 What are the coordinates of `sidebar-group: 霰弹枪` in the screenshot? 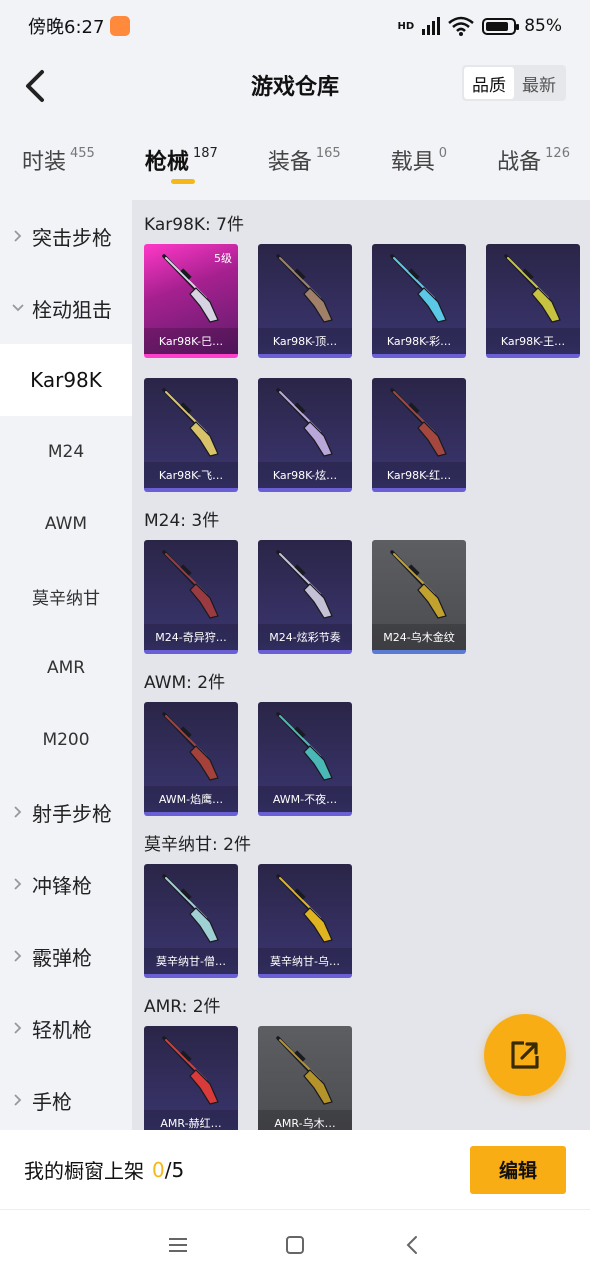 It's located at (66, 956).